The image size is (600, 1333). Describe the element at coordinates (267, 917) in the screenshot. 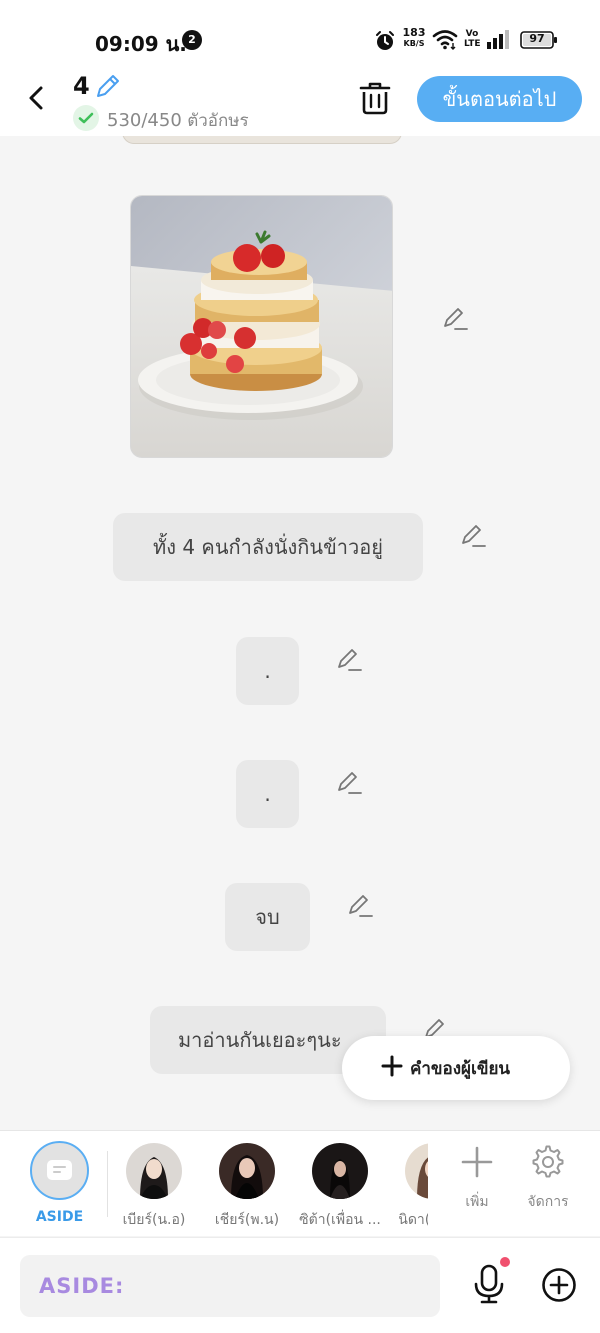

I see `message-bubble: จบ` at that location.